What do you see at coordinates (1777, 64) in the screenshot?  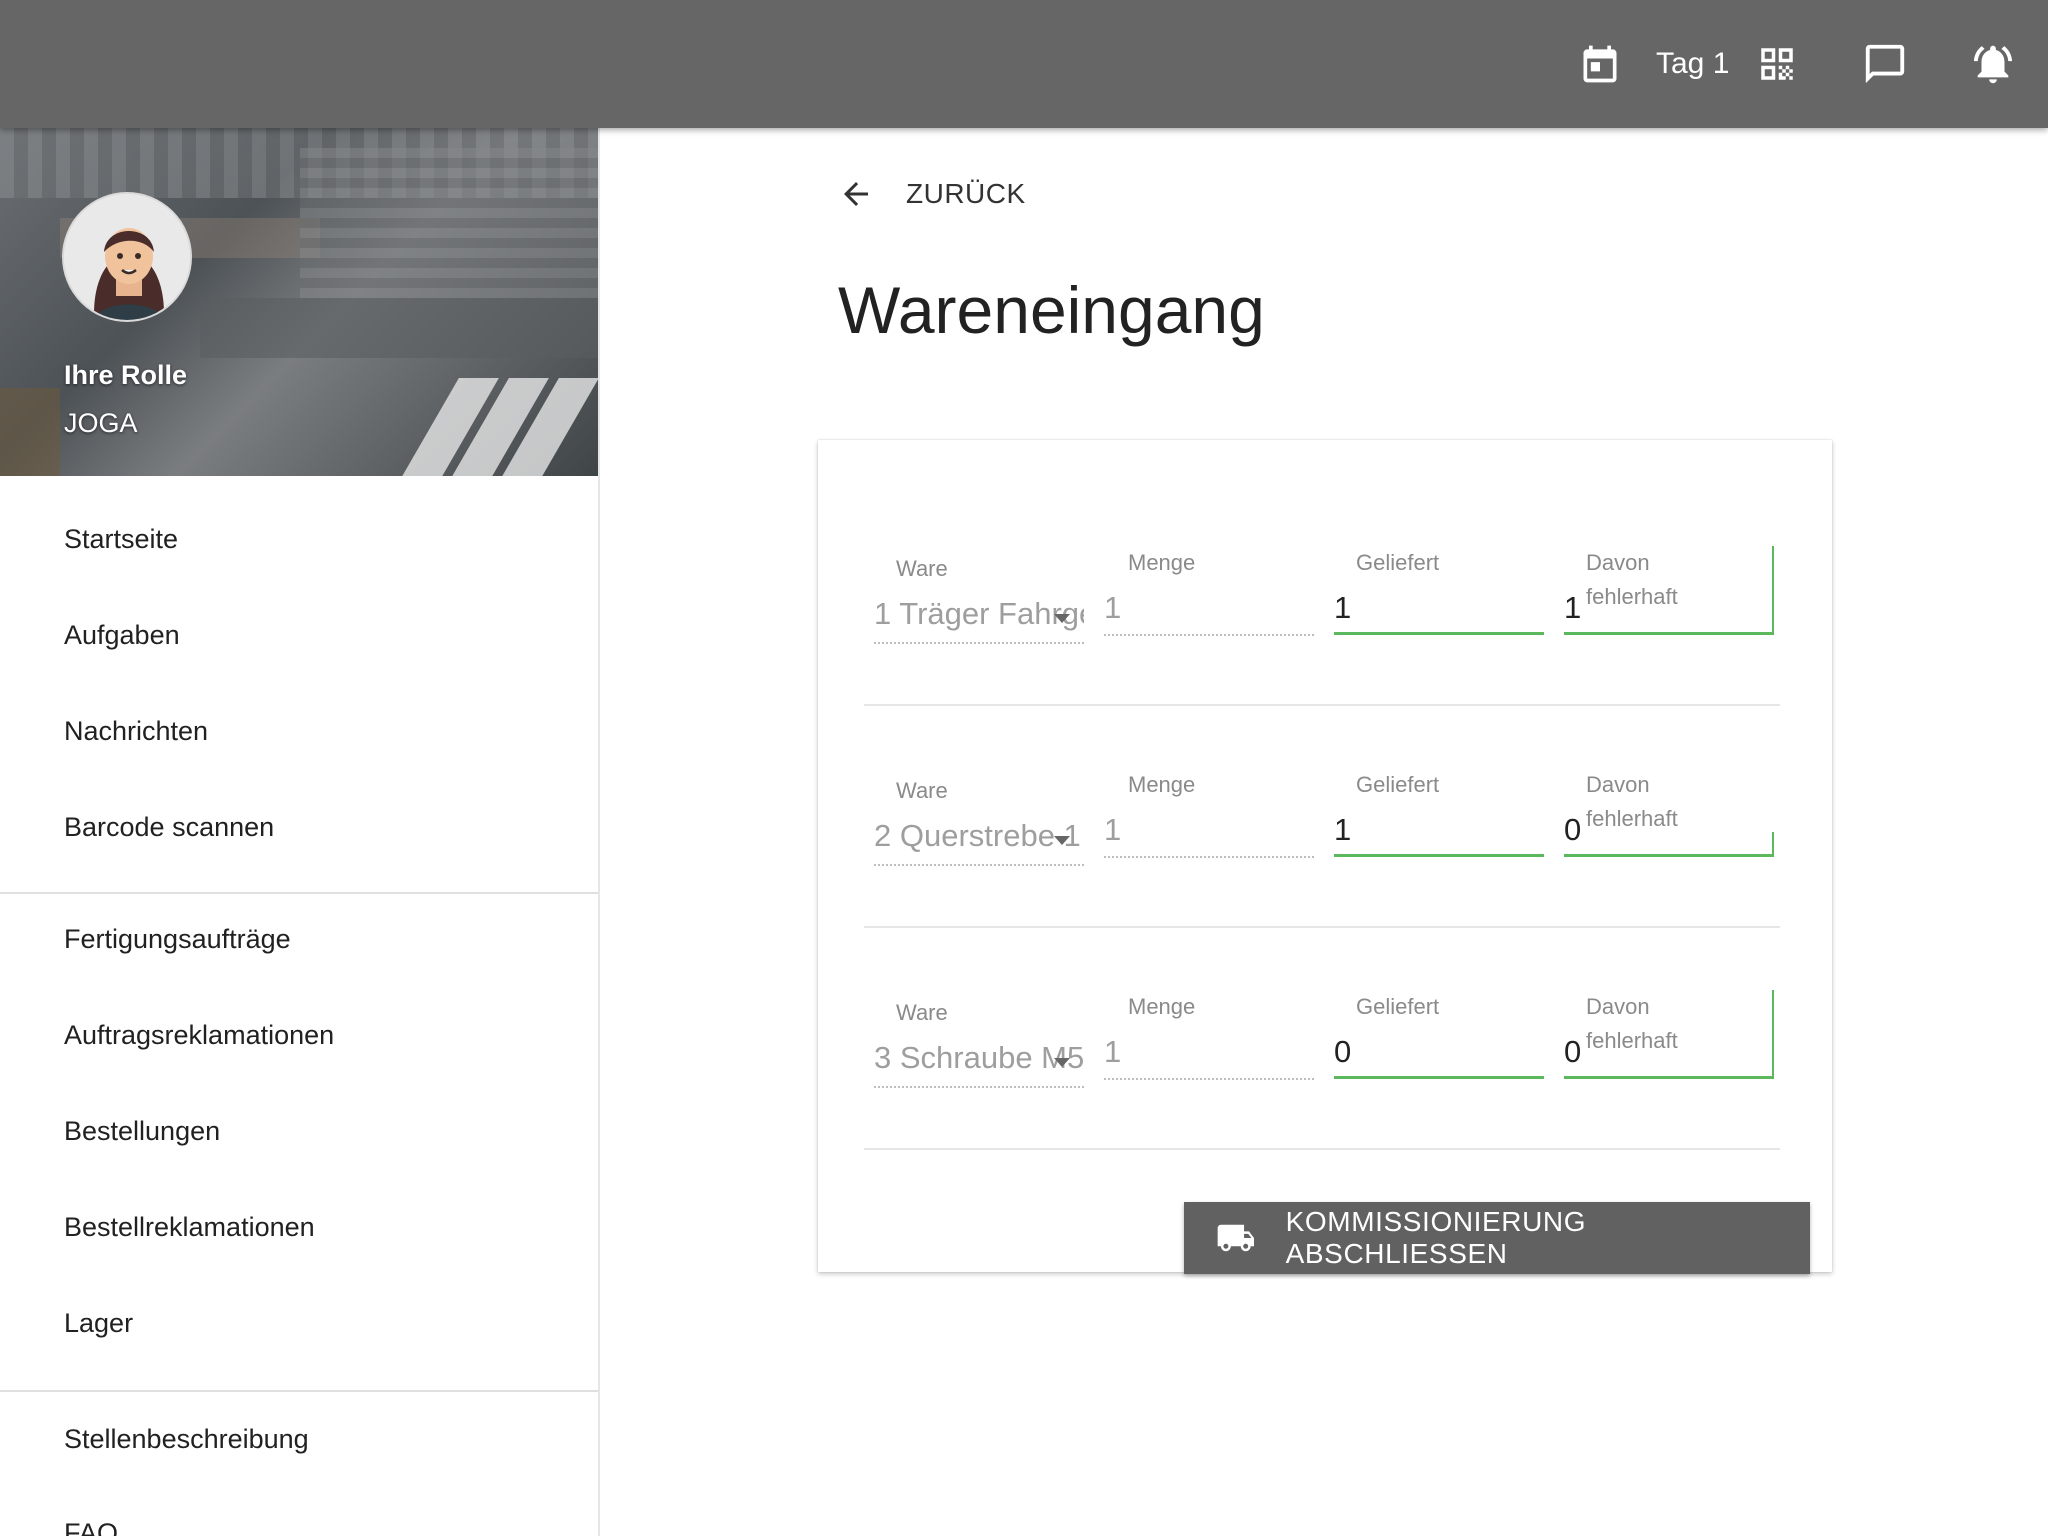 I see `qr-code-icon` at bounding box center [1777, 64].